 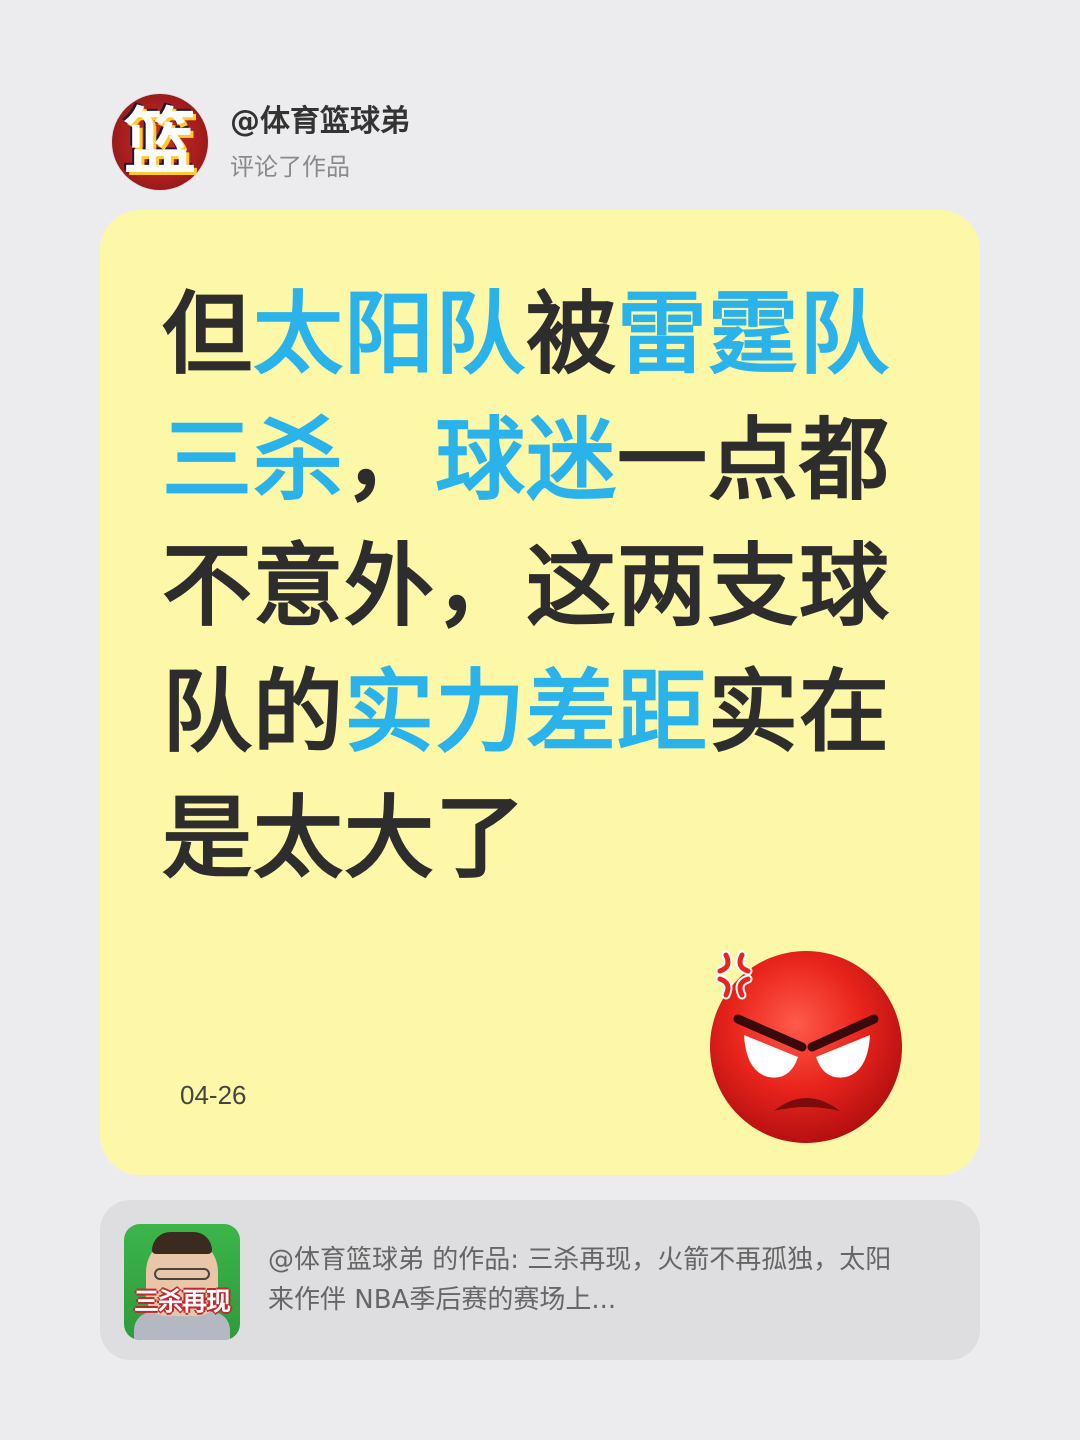 What do you see at coordinates (182, 1282) in the screenshot?
I see `post-thumbnail: 三杀再现` at bounding box center [182, 1282].